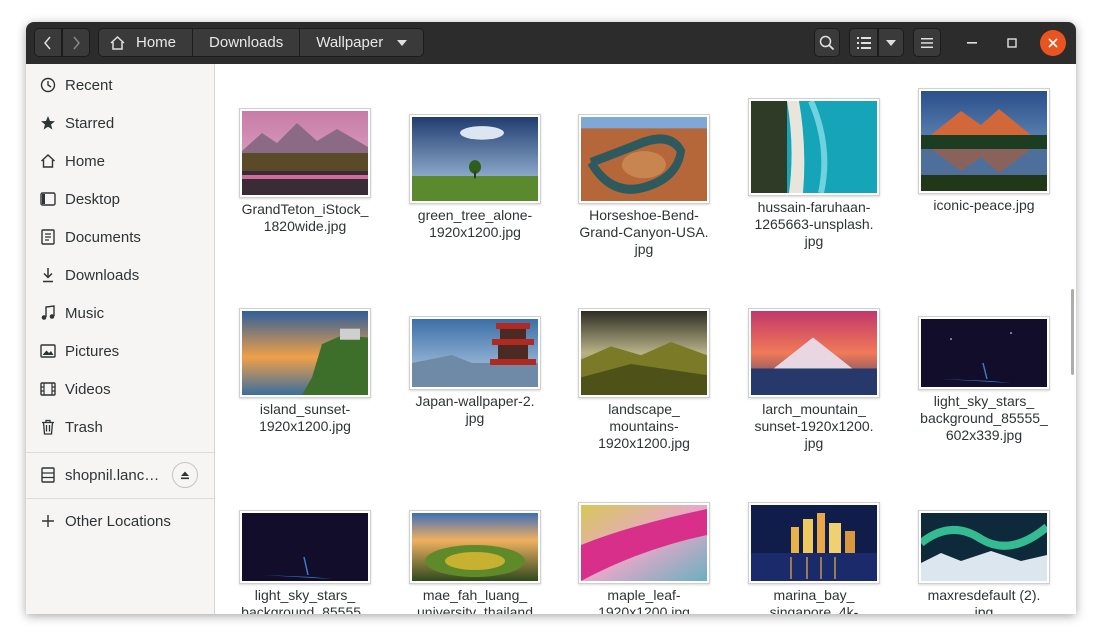  Describe the element at coordinates (120, 161) in the screenshot. I see `sidebar-item-home: Home` at that location.